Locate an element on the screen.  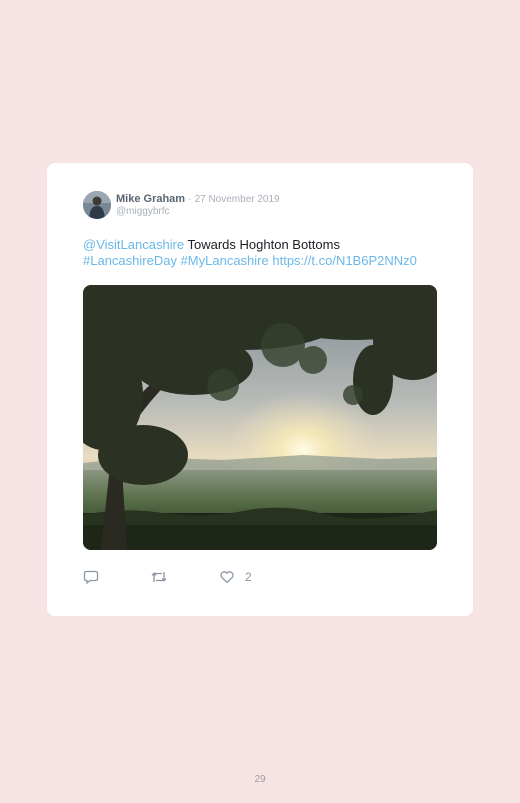
retweet-button is located at coordinates (159, 577).